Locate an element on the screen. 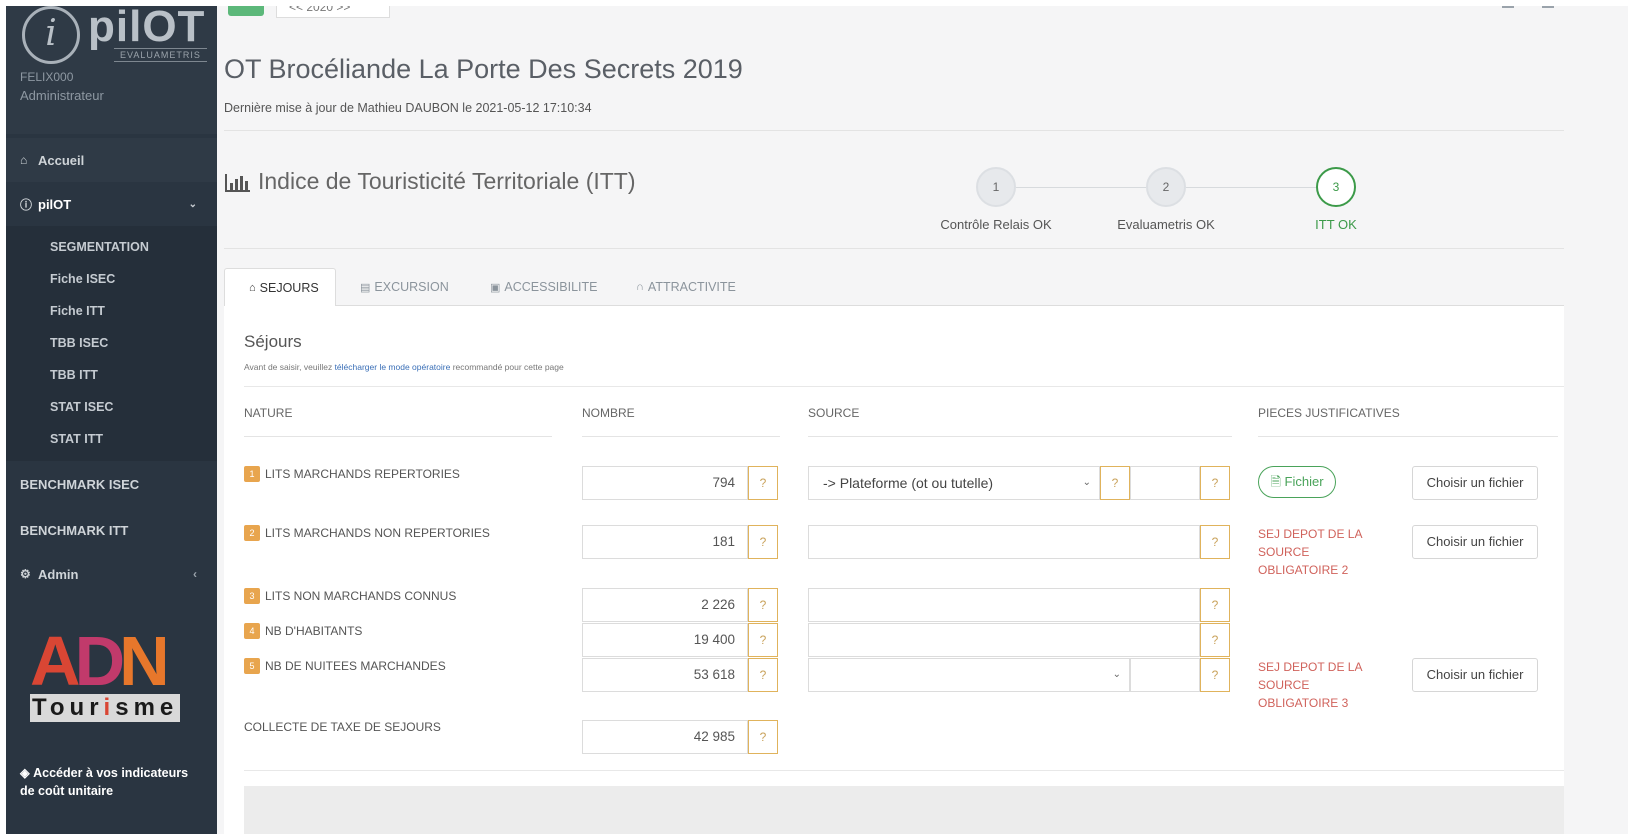 The height and width of the screenshot is (834, 1628). adn-tourisme-logo: ADN Tourisme is located at coordinates (106, 674).